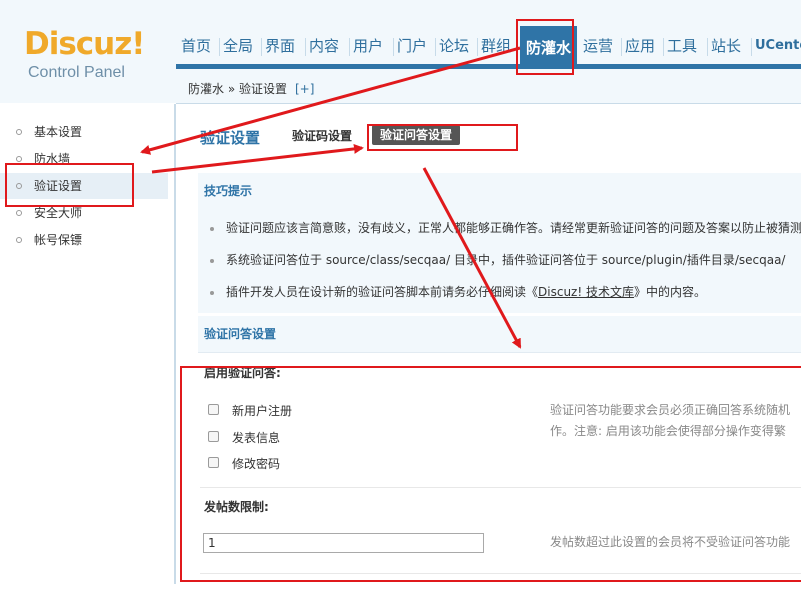 This screenshot has width=801, height=603. Describe the element at coordinates (777, 46) in the screenshot. I see `nav-item: UCenter` at that location.